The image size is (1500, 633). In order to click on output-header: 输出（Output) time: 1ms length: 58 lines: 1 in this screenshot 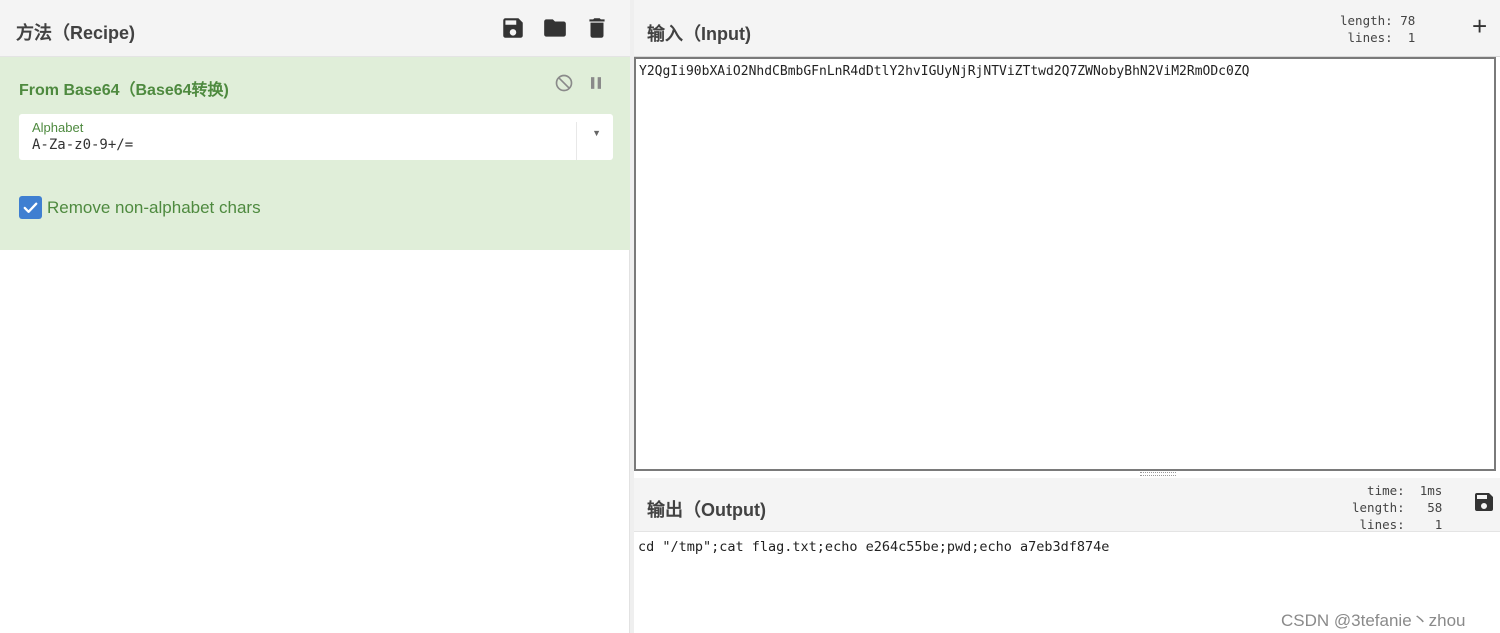, I will do `click(1067, 505)`.